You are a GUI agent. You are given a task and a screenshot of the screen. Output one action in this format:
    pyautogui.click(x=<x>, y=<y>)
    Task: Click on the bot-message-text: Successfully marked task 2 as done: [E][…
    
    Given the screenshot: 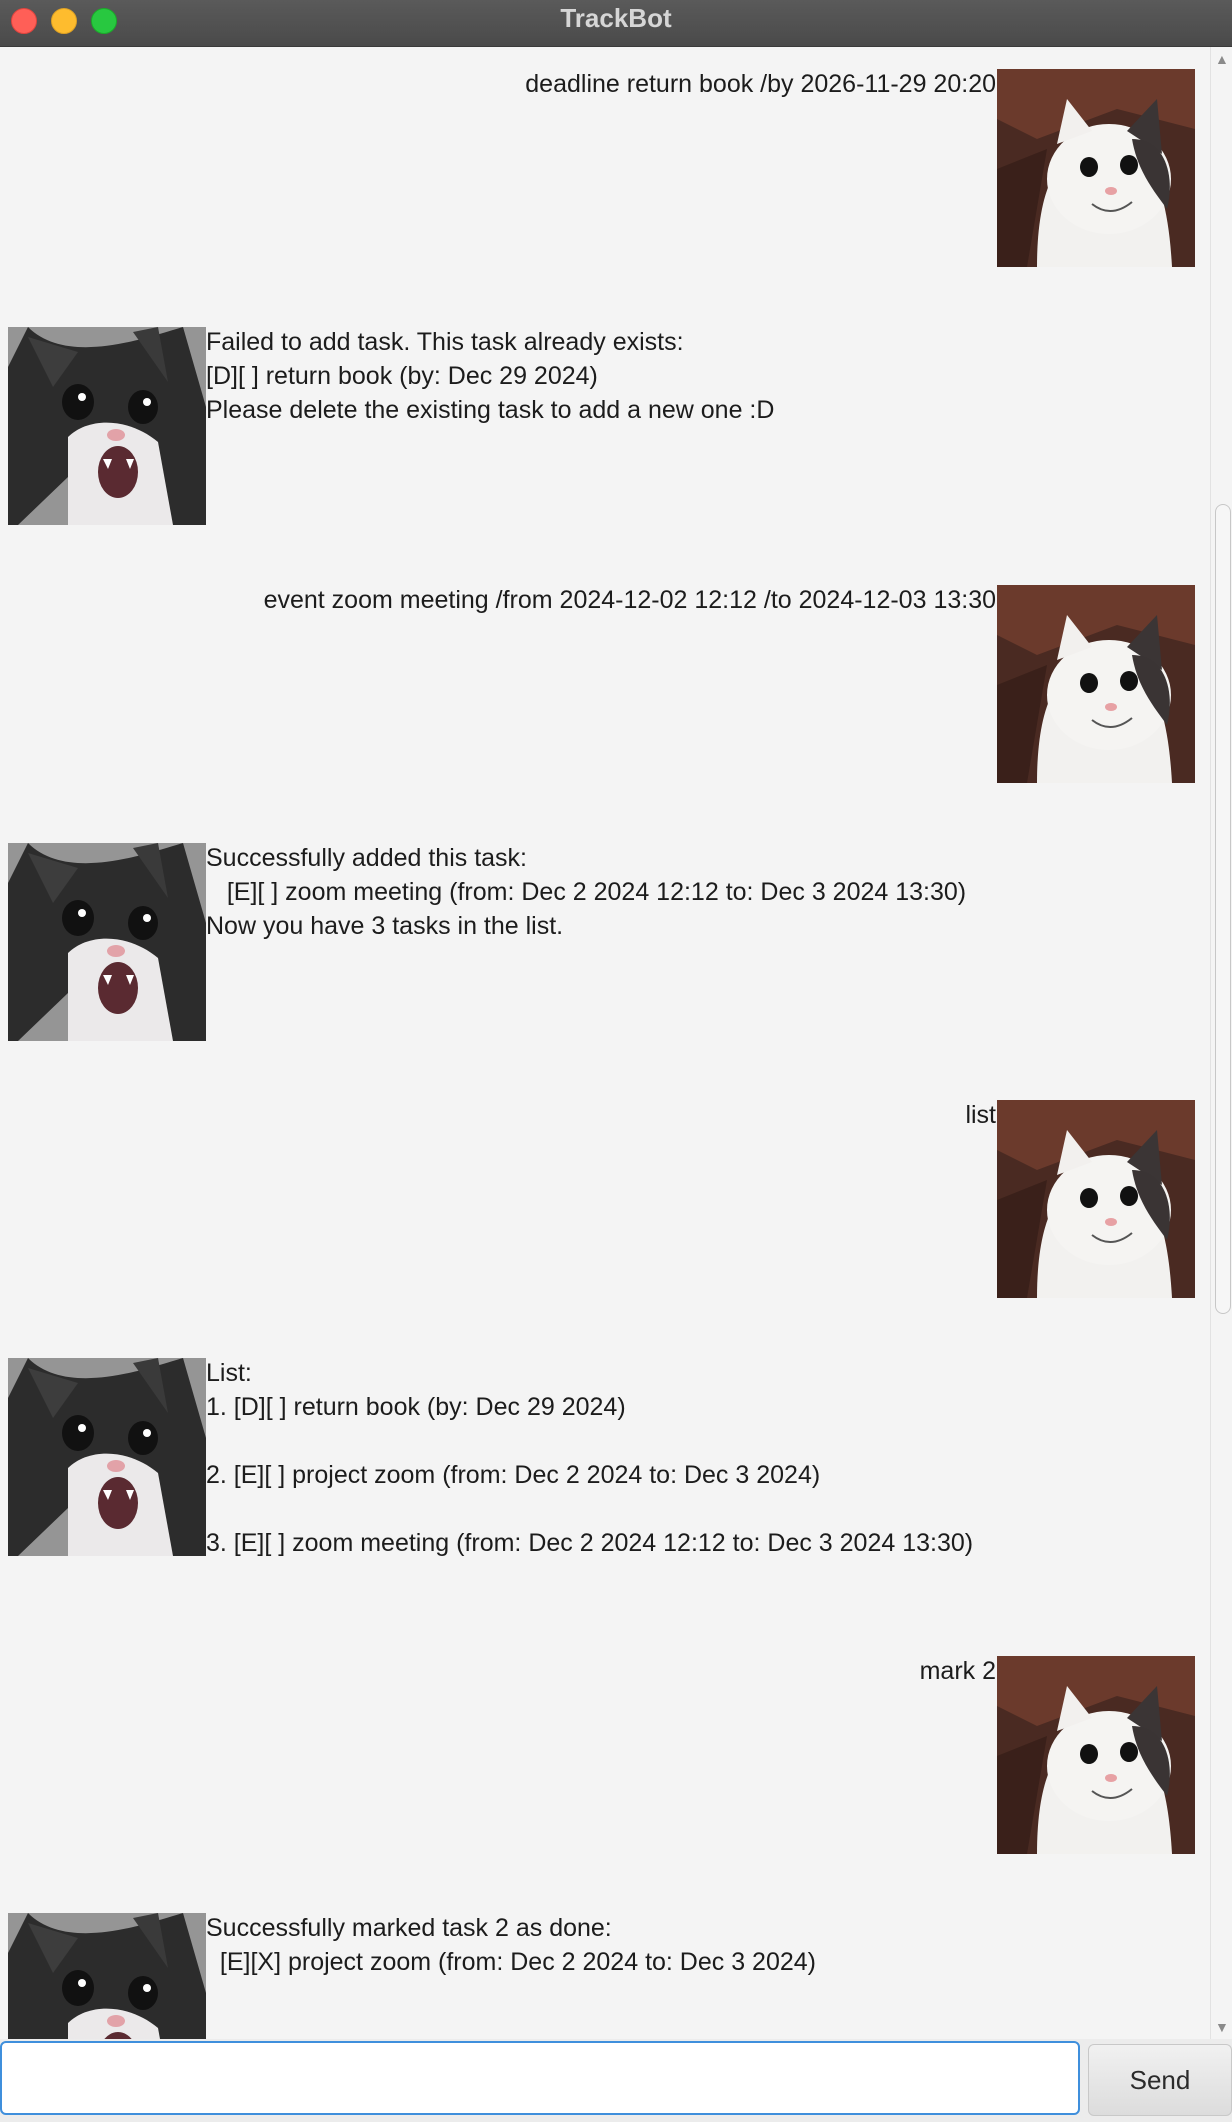 What is the action you would take?
    pyautogui.click(x=511, y=1945)
    